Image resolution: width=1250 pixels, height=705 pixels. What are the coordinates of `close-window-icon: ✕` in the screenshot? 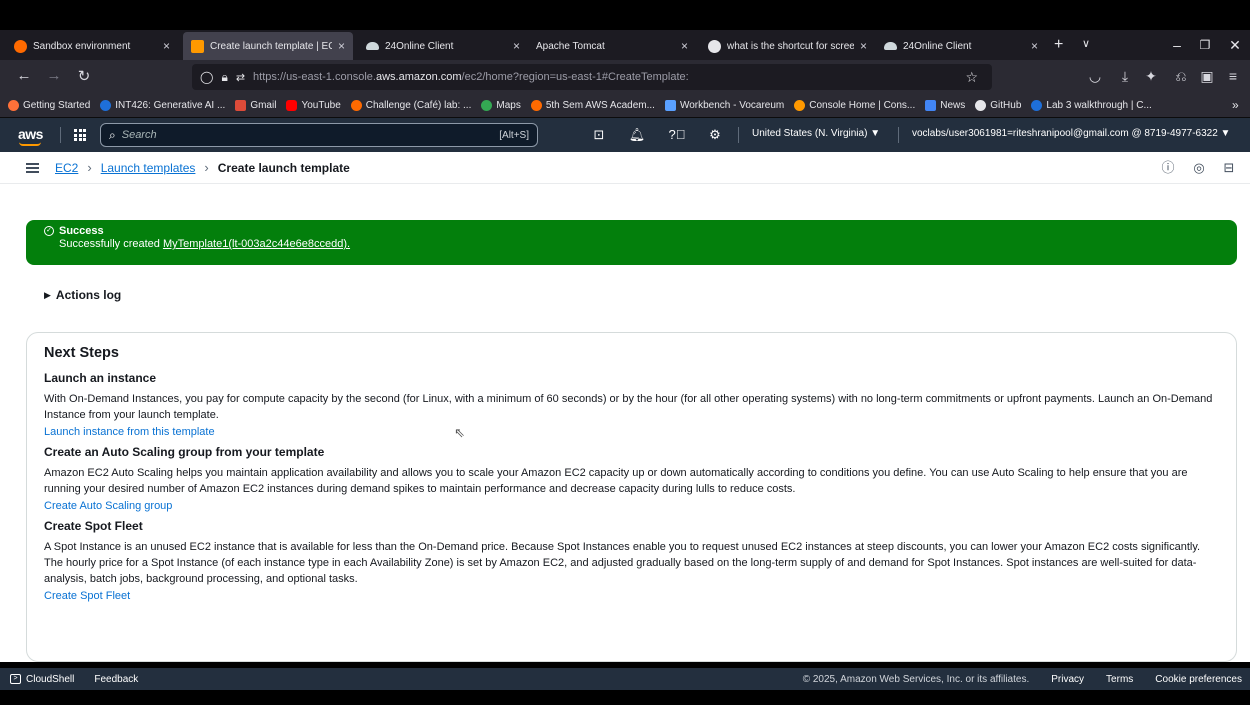 It's located at (1233, 45).